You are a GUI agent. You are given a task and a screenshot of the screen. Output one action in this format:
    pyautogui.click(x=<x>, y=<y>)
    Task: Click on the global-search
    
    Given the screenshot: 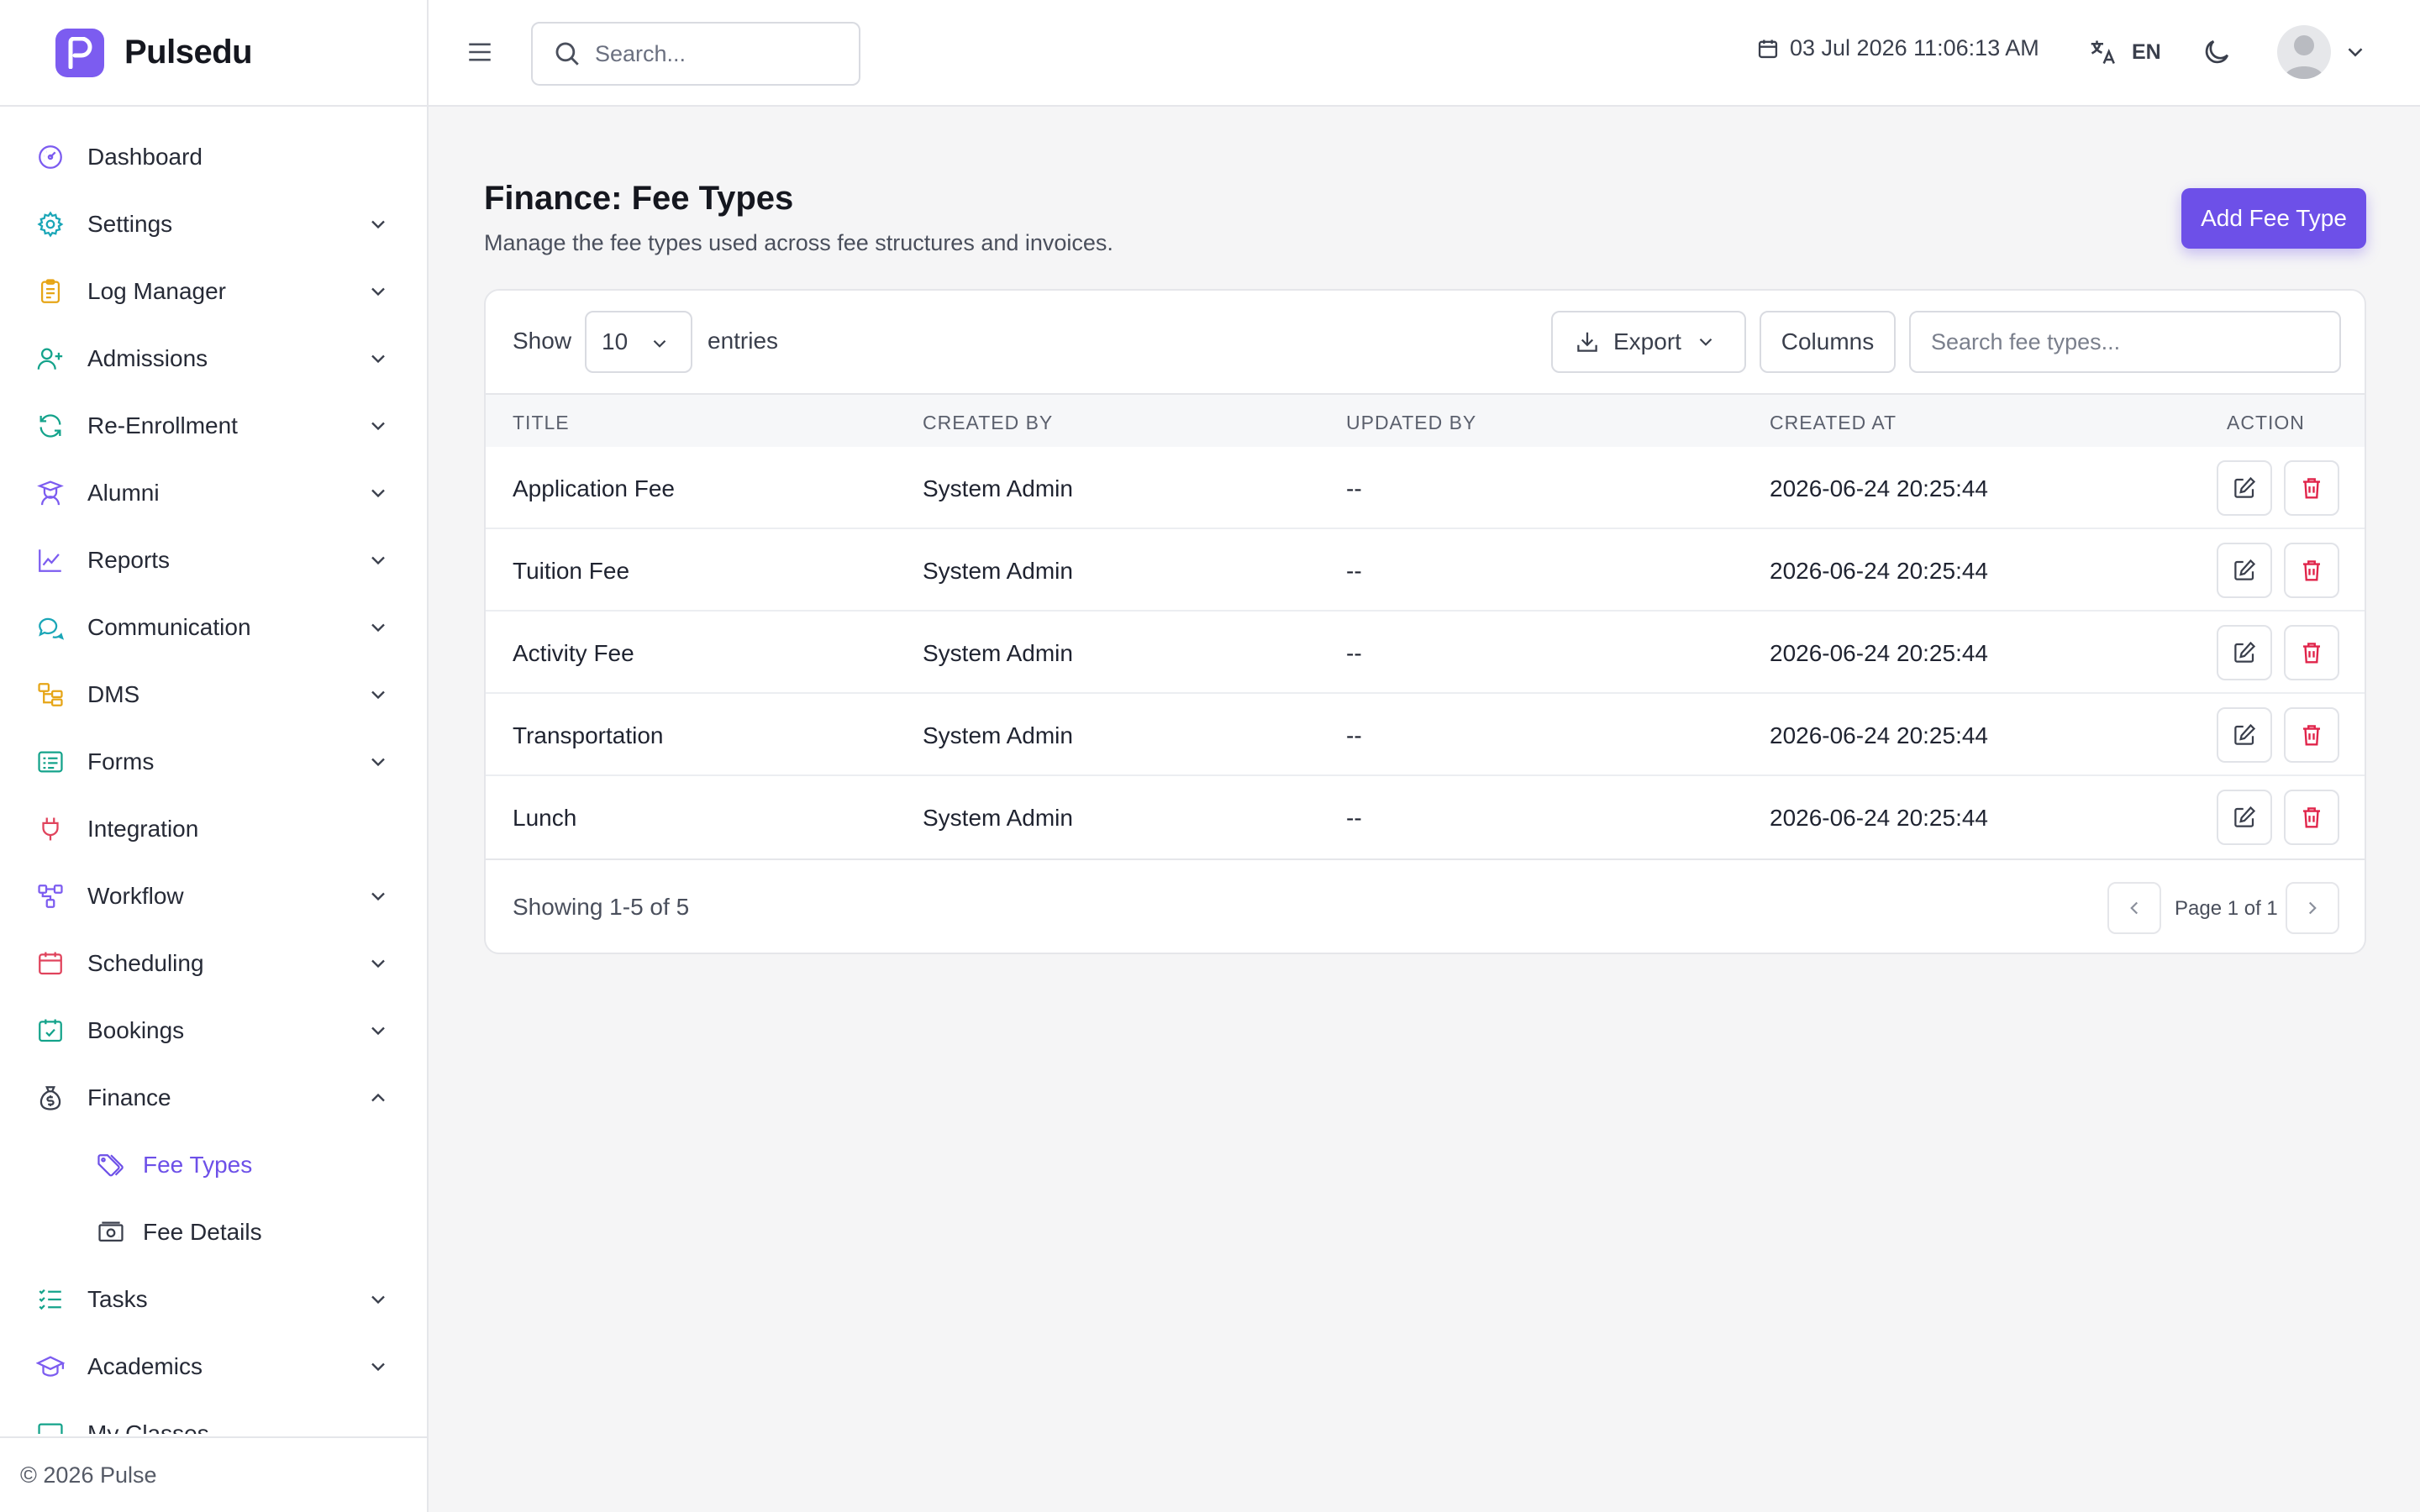 What is the action you would take?
    pyautogui.click(x=695, y=54)
    